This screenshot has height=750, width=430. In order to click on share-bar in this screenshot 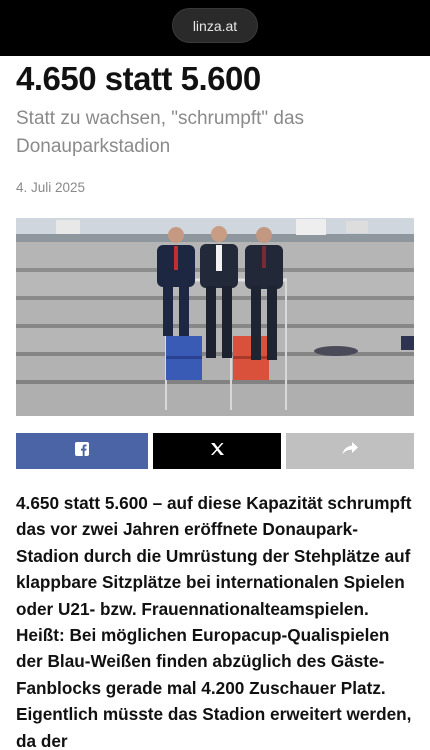, I will do `click(215, 451)`.